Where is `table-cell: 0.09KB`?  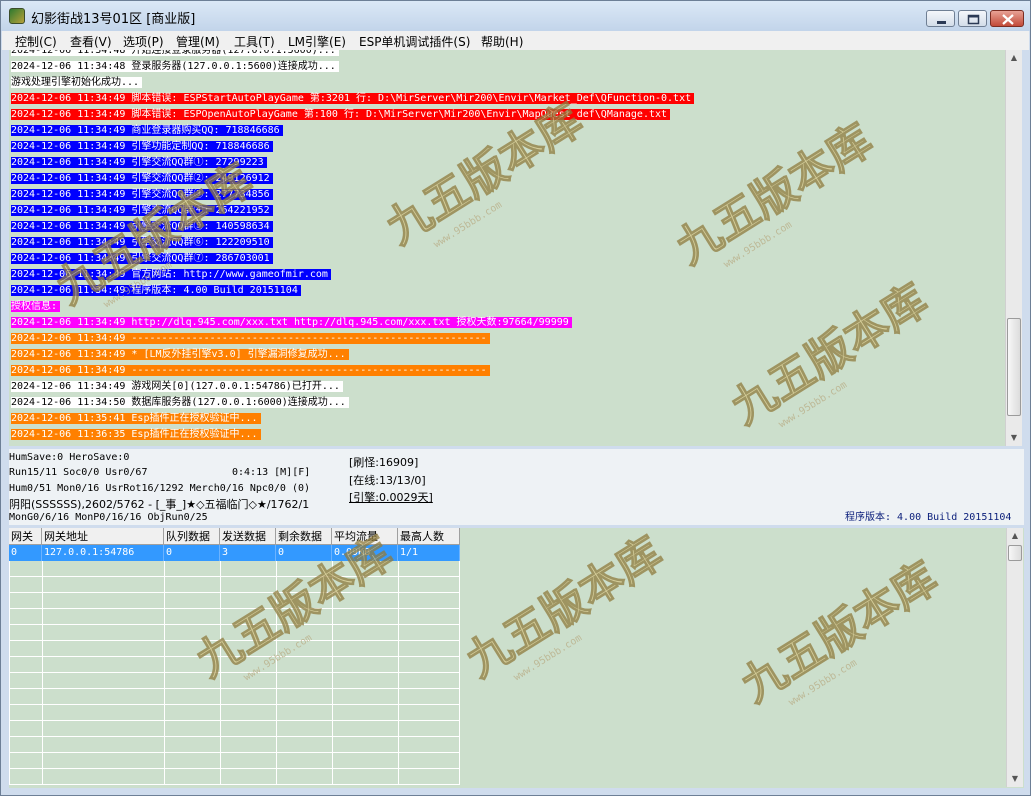
table-cell: 0.09KB is located at coordinates (365, 553).